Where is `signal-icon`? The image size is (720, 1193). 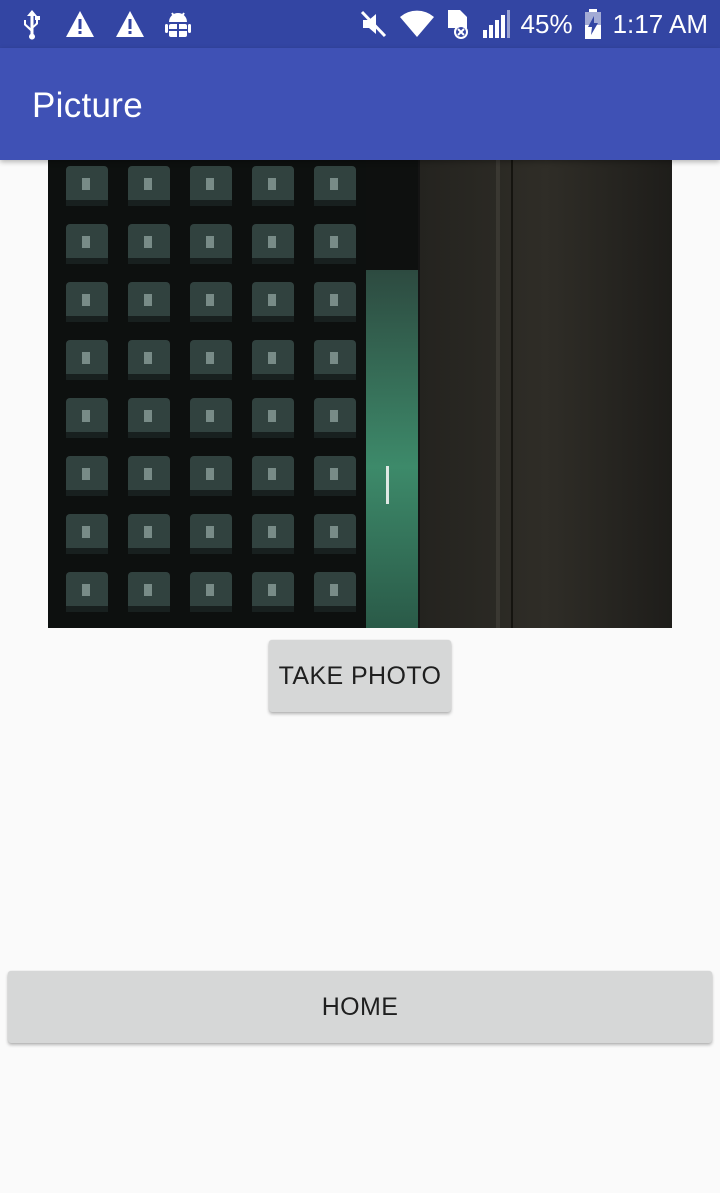 signal-icon is located at coordinates (496, 24).